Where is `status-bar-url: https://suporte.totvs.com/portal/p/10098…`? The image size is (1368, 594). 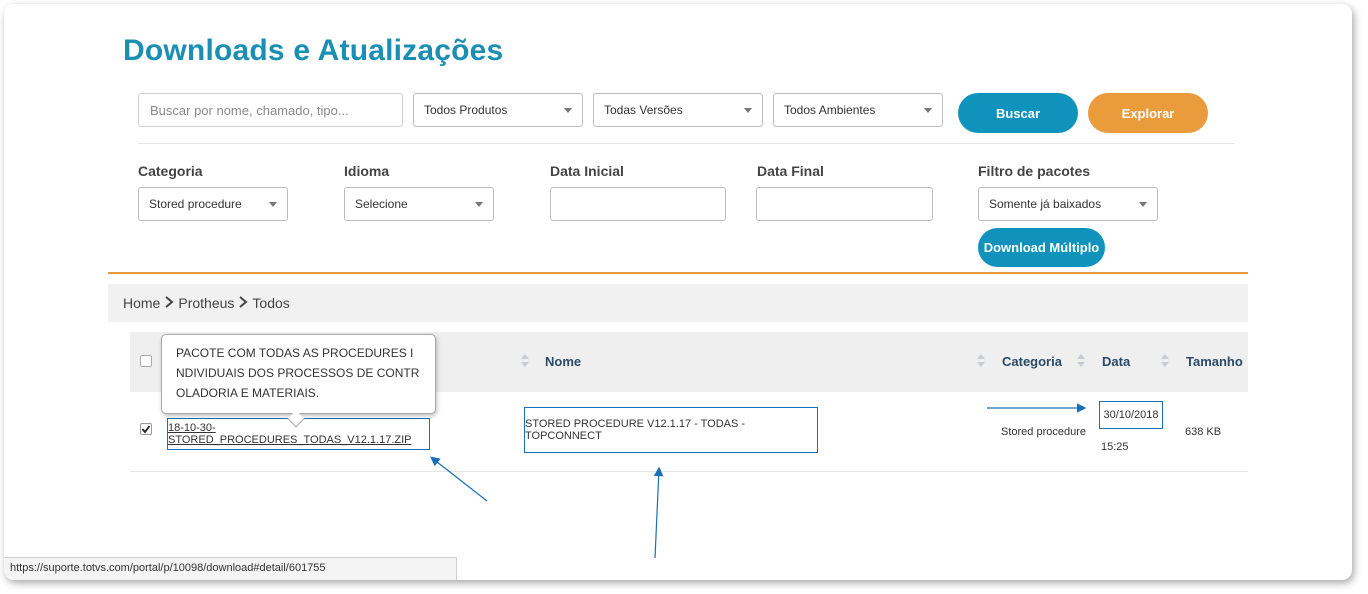 status-bar-url: https://suporte.totvs.com/portal/p/10098… is located at coordinates (230, 568).